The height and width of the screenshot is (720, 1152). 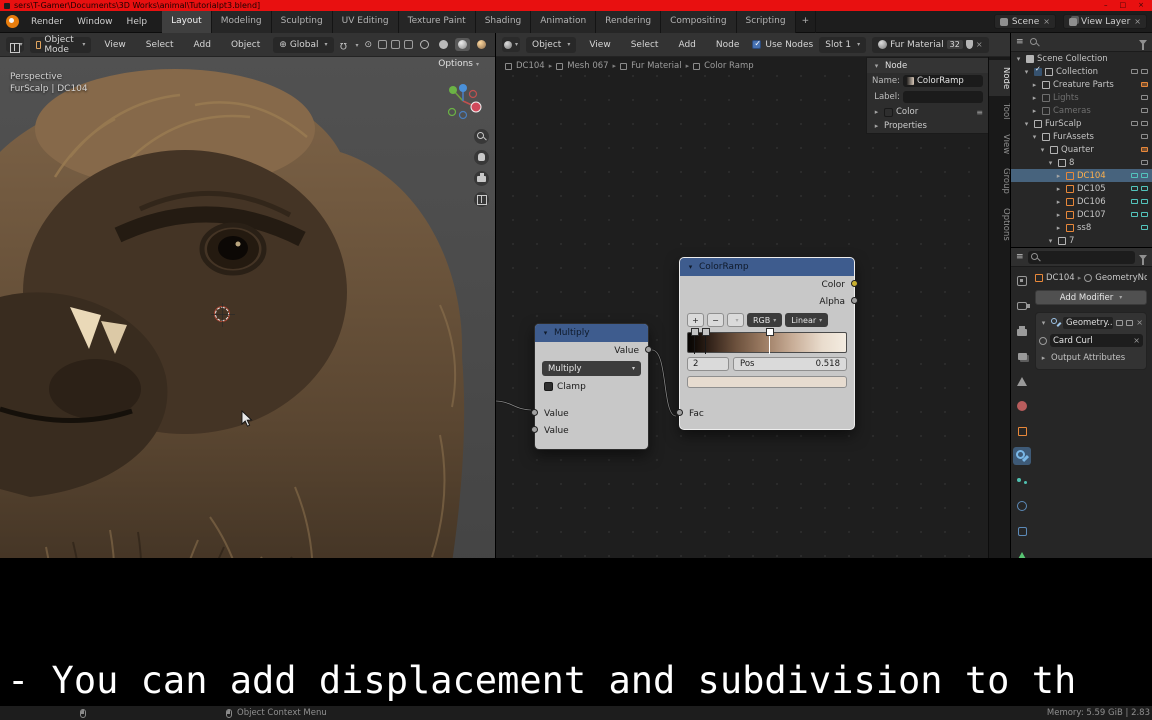 I want to click on tab-tool-properties, so click(x=1022, y=281).